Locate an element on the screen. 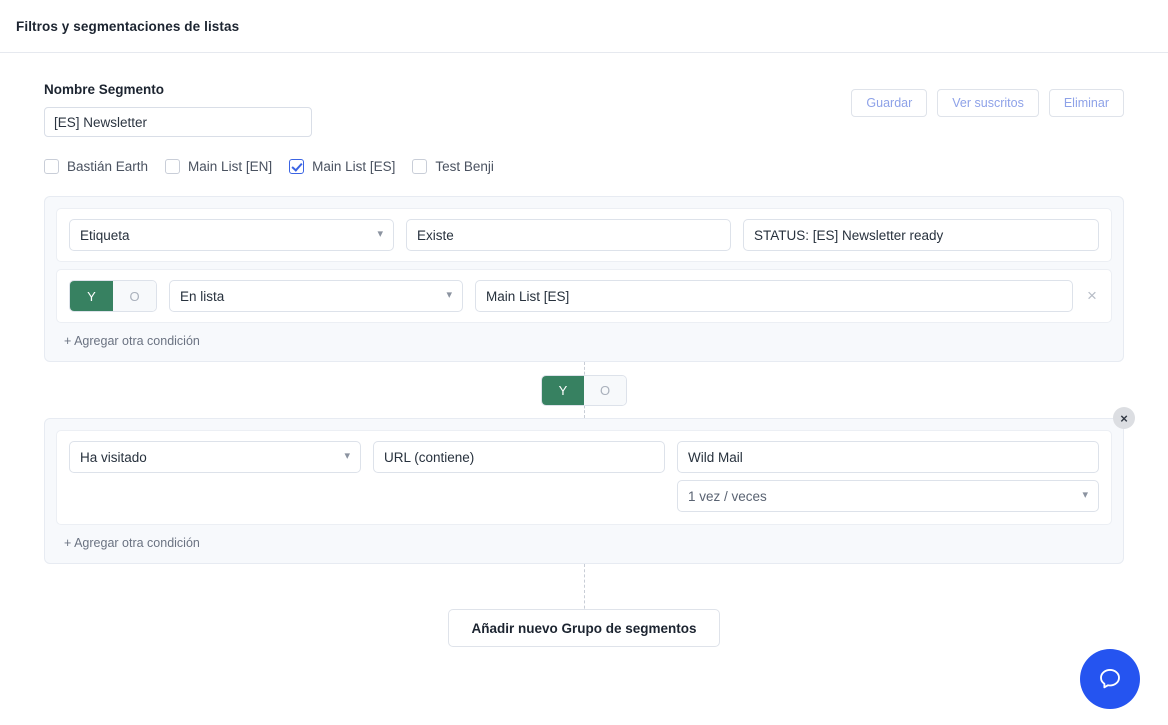 The height and width of the screenshot is (725, 1168). group-toggle-or-option: O is located at coordinates (605, 390).